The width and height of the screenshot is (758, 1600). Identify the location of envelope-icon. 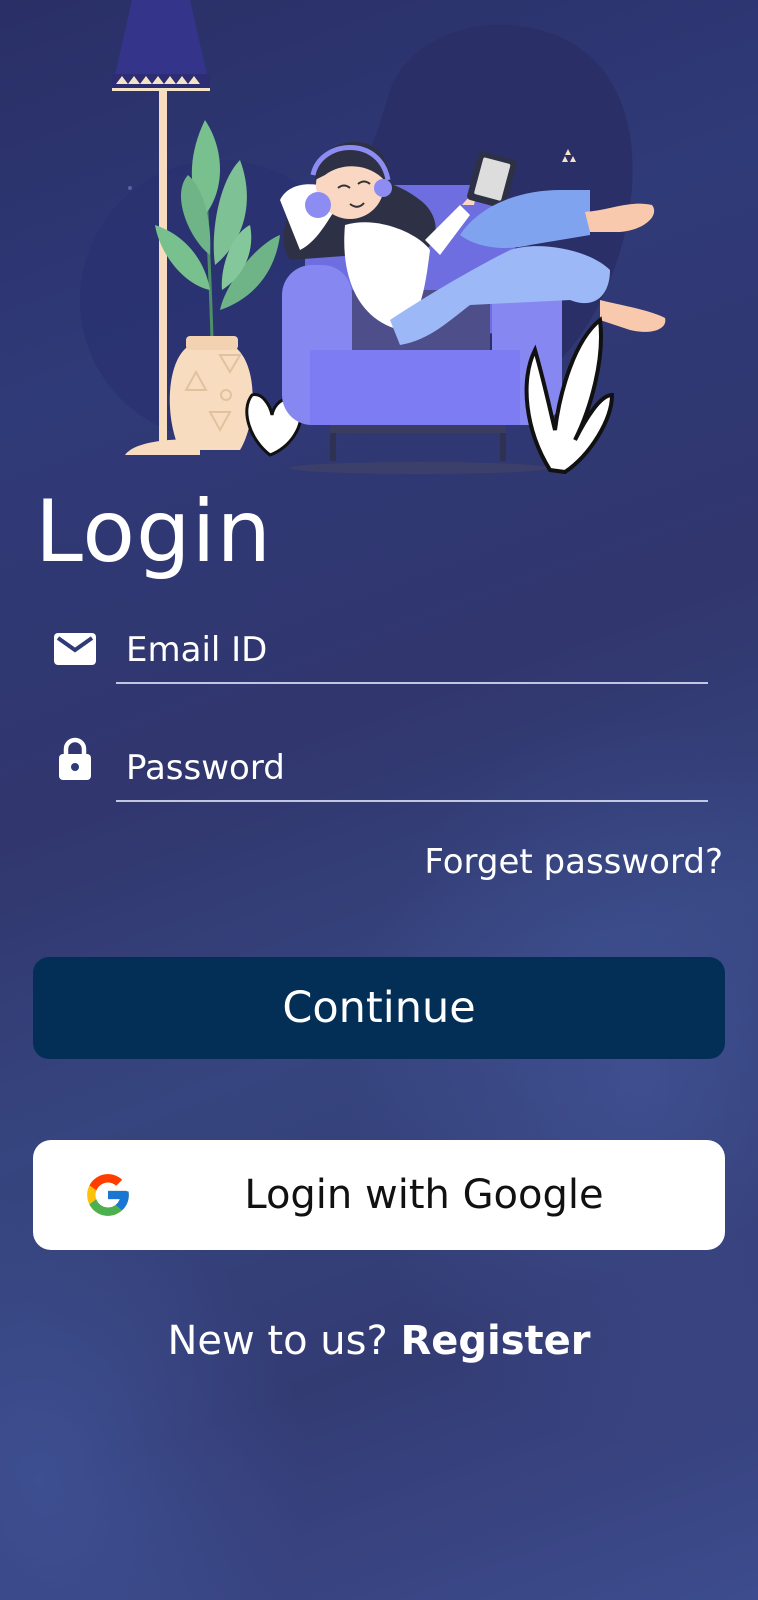
(75, 649).